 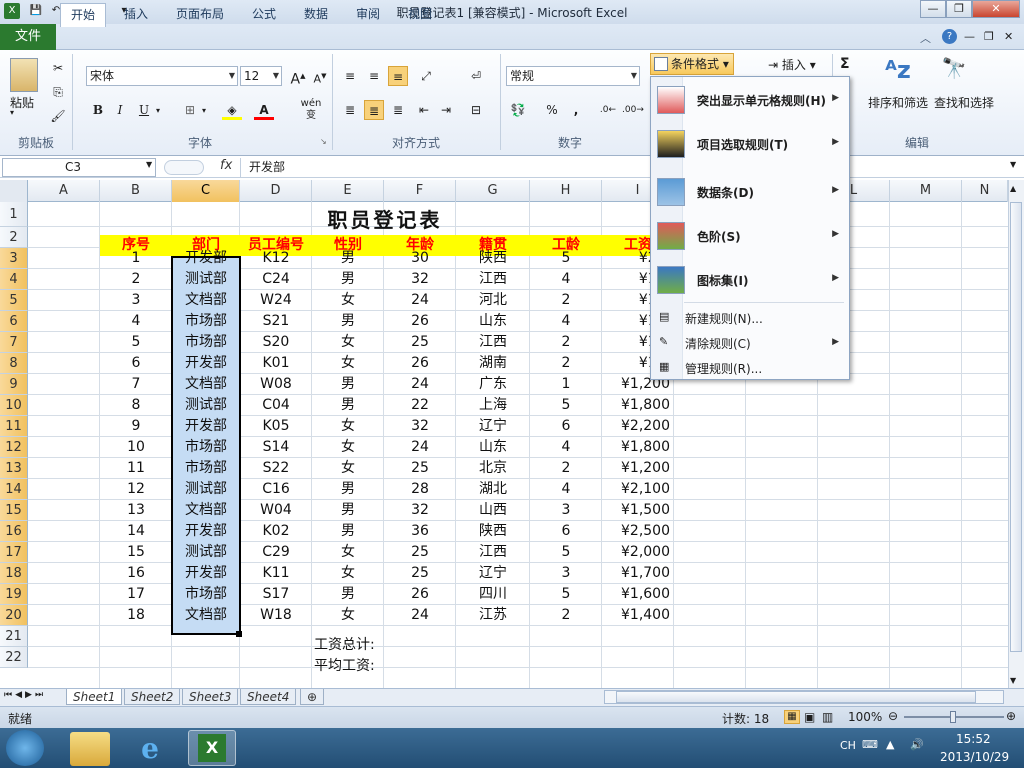 What do you see at coordinates (136, 489) in the screenshot?
I see `table-cell: 12` at bounding box center [136, 489].